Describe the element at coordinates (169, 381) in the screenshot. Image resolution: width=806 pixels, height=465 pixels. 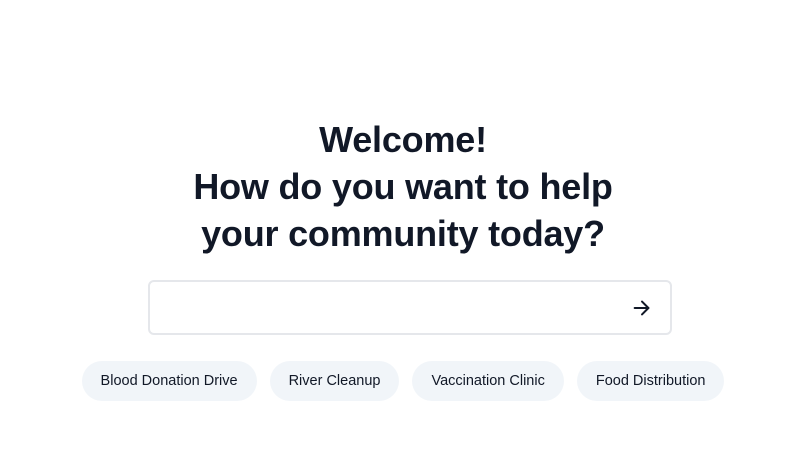
I see `suggestion-chip-blood-donation-drive: Blood Donation Drive` at that location.